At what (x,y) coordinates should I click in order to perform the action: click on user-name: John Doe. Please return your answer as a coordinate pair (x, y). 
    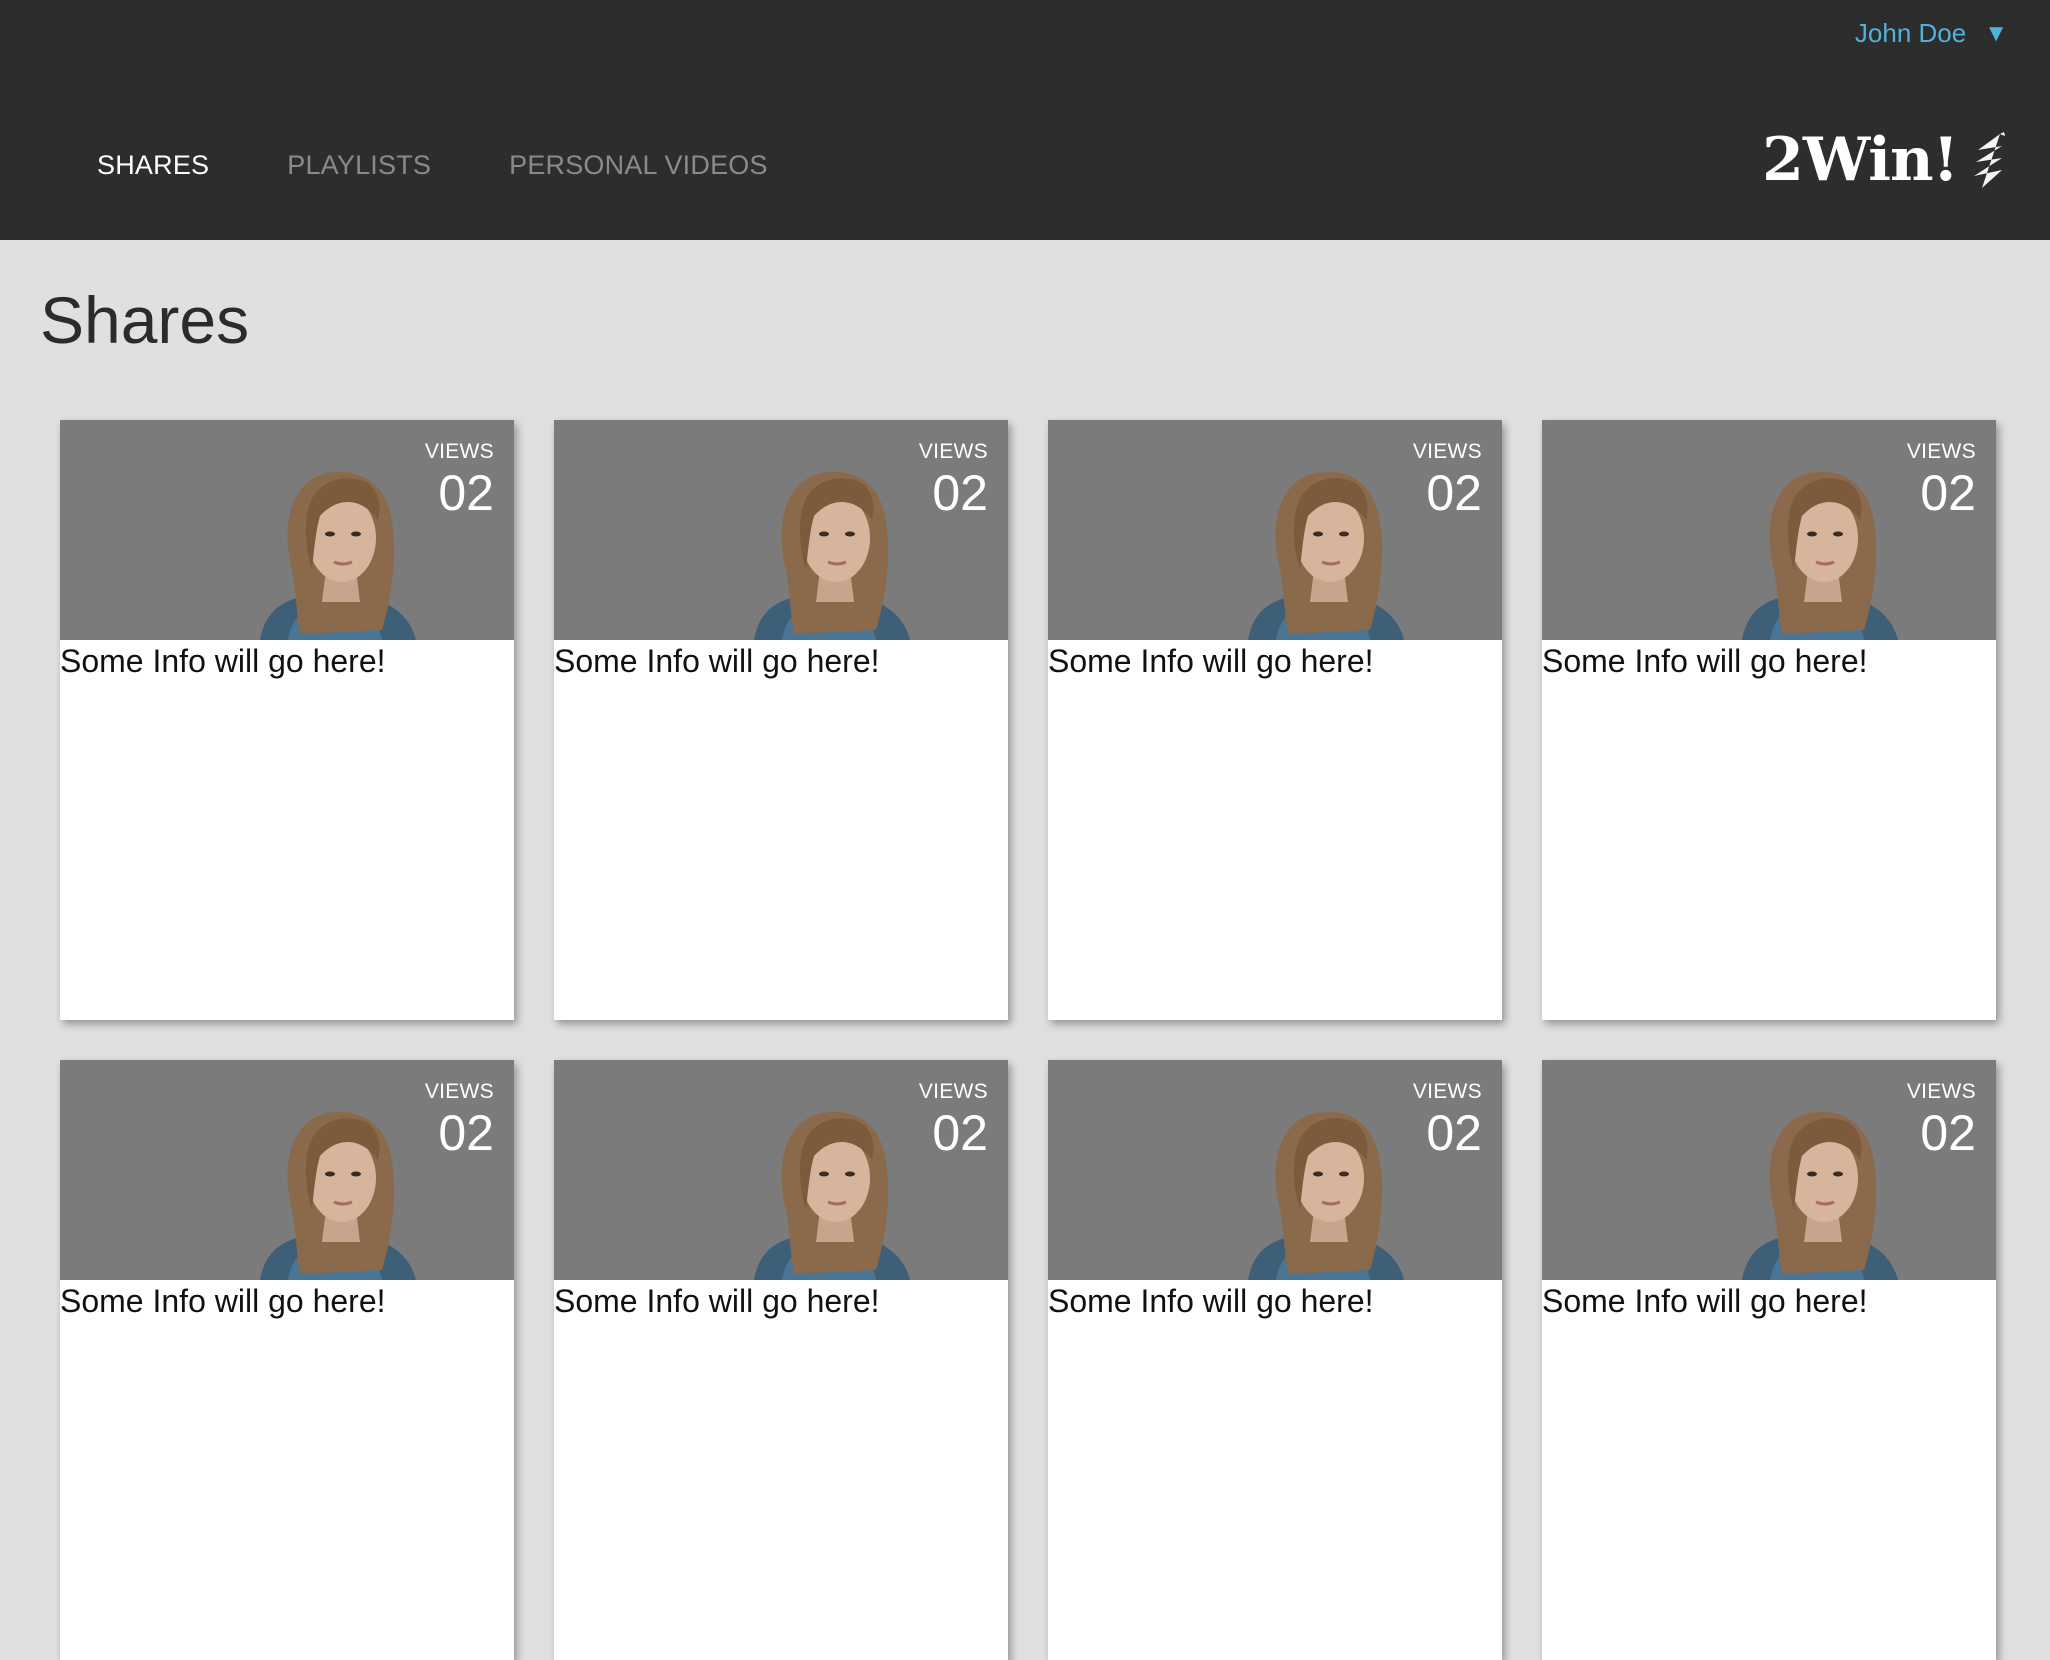
    Looking at the image, I should click on (1910, 33).